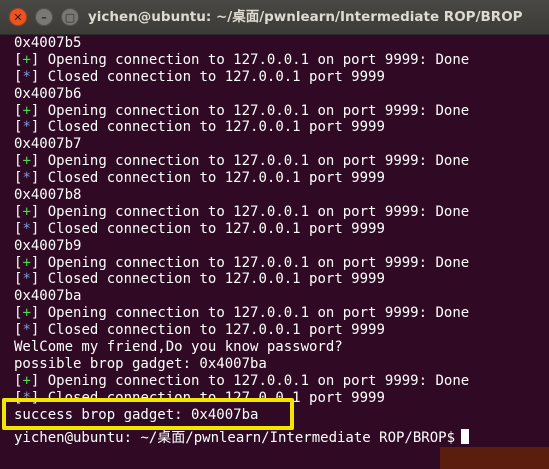  I want to click on terminal-line: WelCome my friend,Do you know password?, so click(281, 347).